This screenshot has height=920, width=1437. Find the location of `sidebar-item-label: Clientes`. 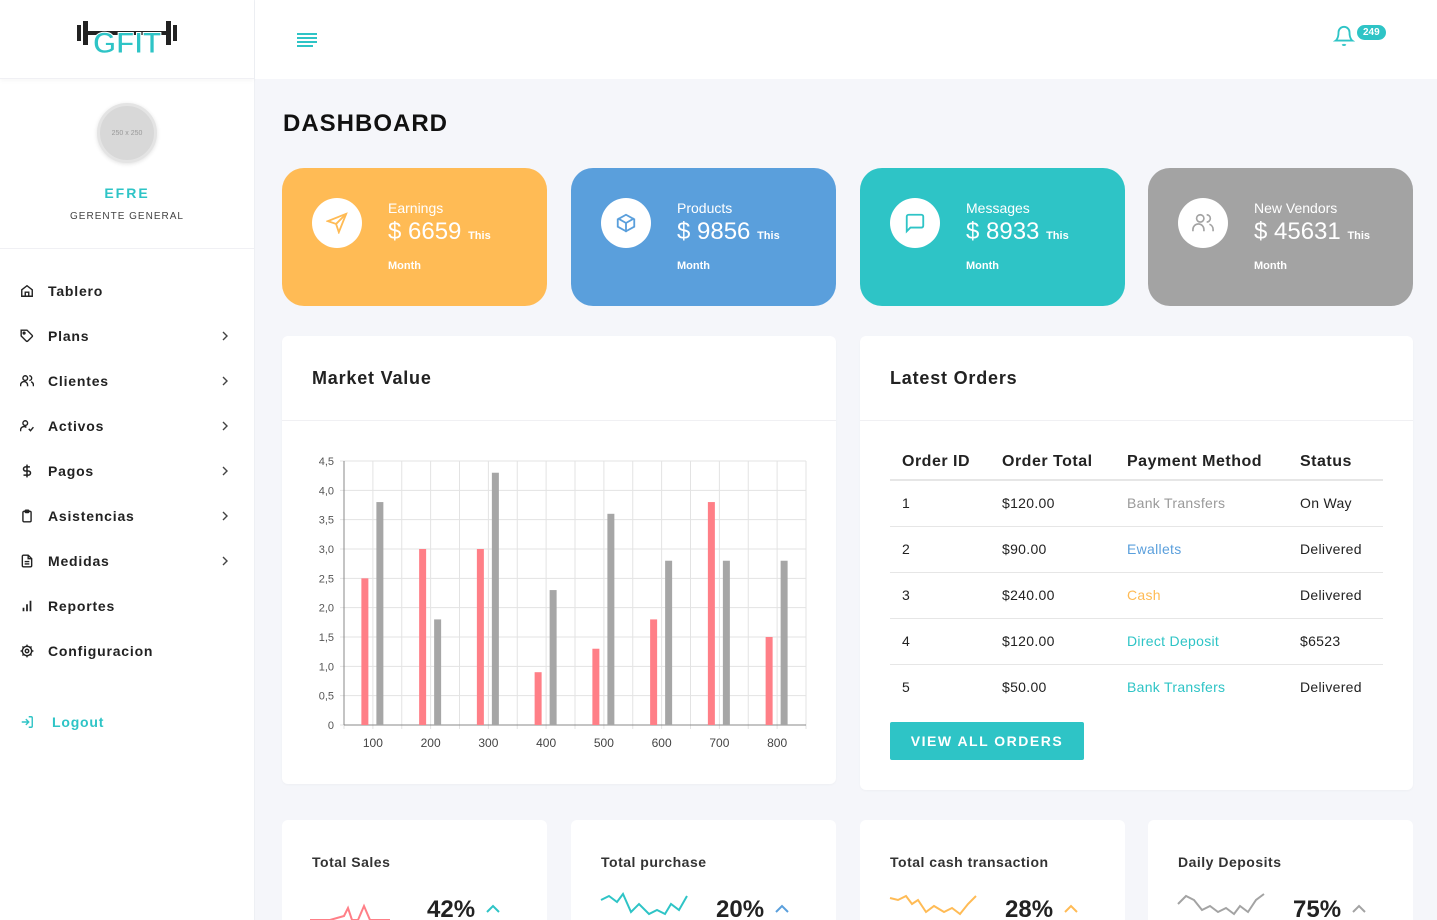

sidebar-item-label: Clientes is located at coordinates (78, 380).